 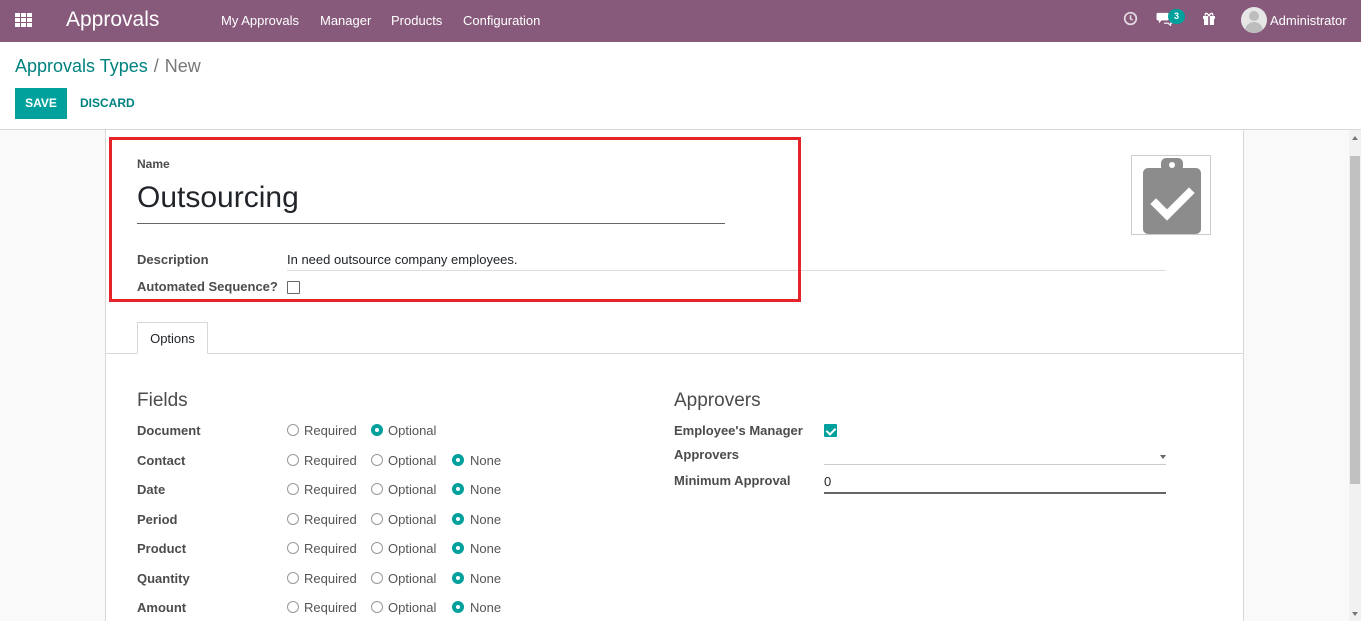 I want to click on radio-contact-optional, so click(x=377, y=460).